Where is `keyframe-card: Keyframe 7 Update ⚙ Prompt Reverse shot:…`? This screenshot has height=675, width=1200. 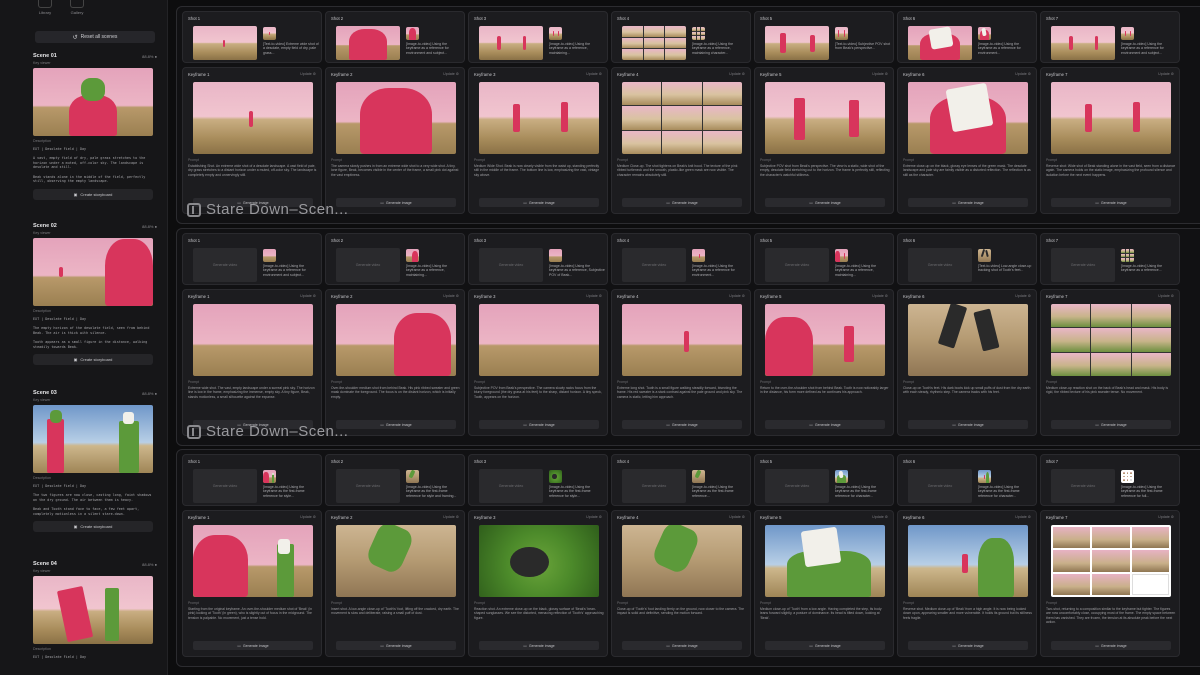
keyframe-card: Keyframe 7 Update ⚙ Prompt Reverse shot:… is located at coordinates (1110, 140).